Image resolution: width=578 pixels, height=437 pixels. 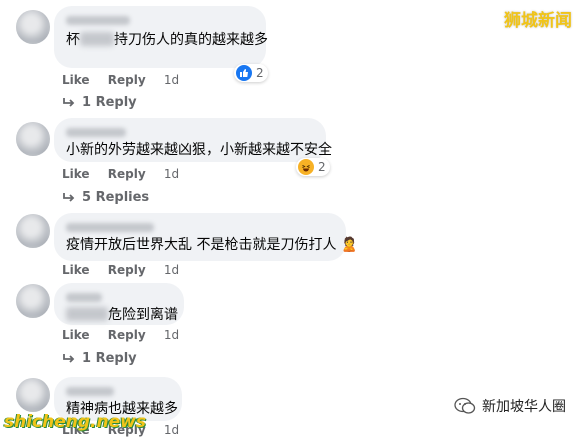 I want to click on comment-bubble: 杯持刀伤人的真的越来越多, so click(x=161, y=37).